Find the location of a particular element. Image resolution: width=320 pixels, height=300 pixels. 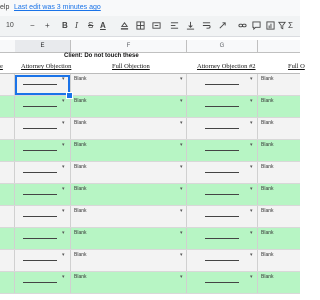

strikethrough-button: S is located at coordinates (90, 26).